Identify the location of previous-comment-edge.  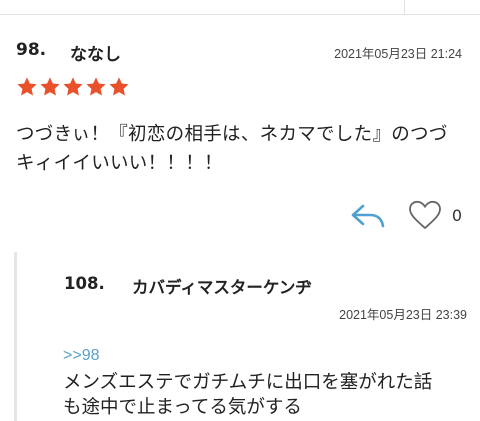
(240, 7).